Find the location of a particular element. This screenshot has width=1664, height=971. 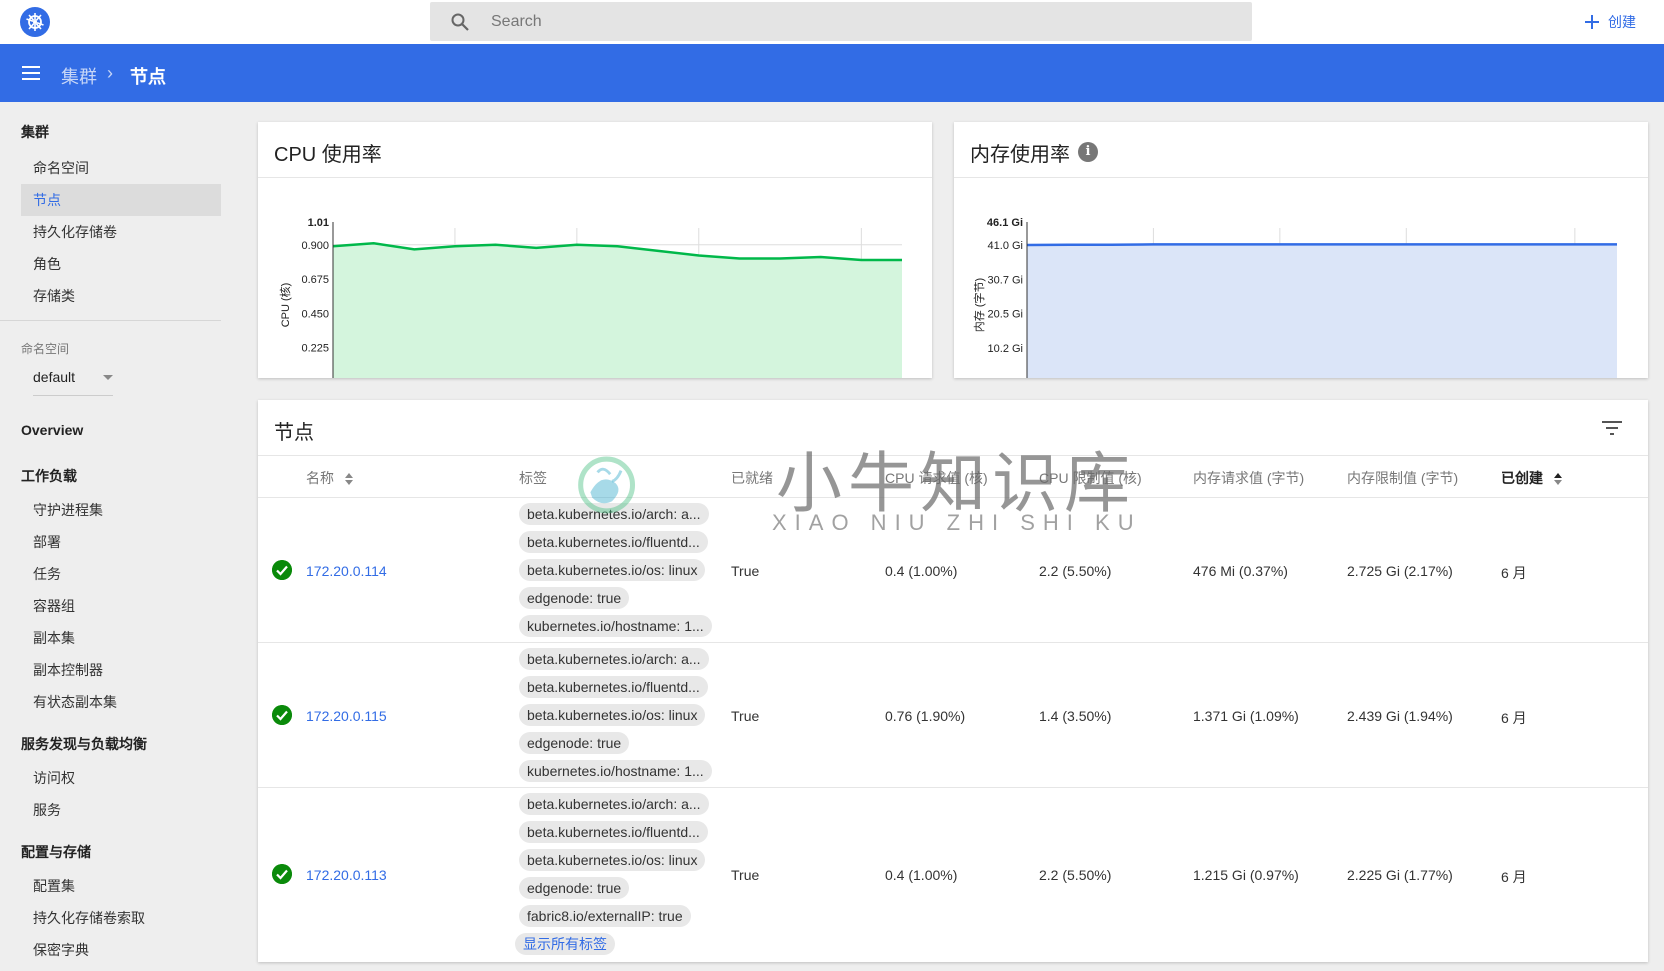

column-header-ready: 已就绪 is located at coordinates (752, 478).